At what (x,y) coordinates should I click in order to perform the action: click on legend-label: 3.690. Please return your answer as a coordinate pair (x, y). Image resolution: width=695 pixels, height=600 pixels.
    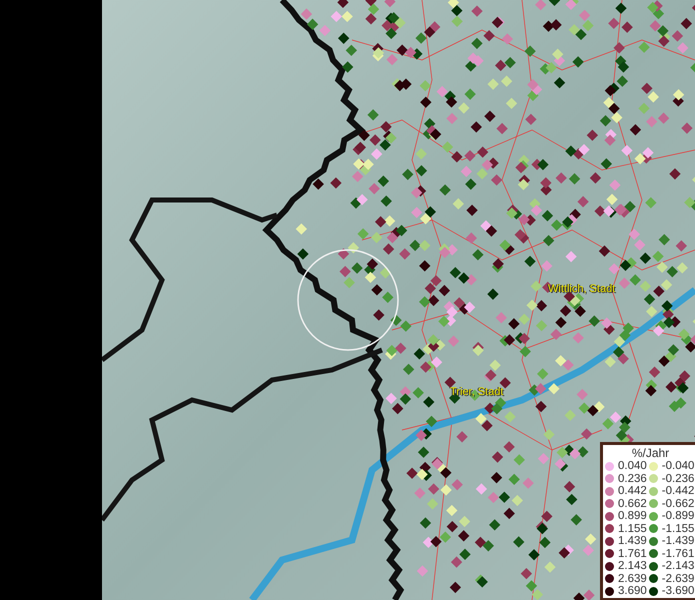
    Looking at the image, I should click on (632, 591).